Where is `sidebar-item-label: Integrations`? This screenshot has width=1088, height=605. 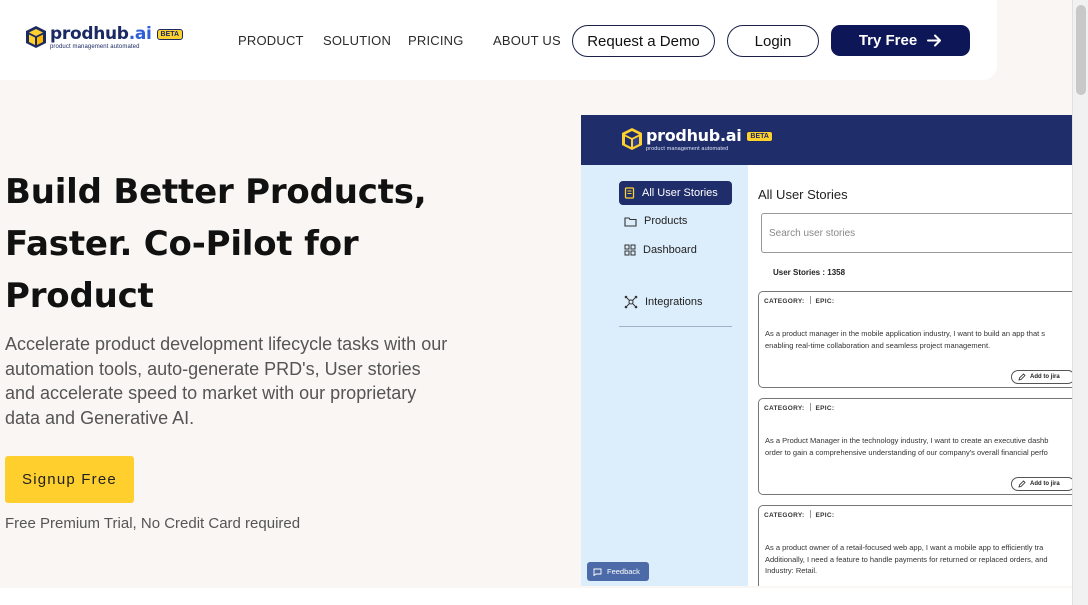 sidebar-item-label: Integrations is located at coordinates (674, 302).